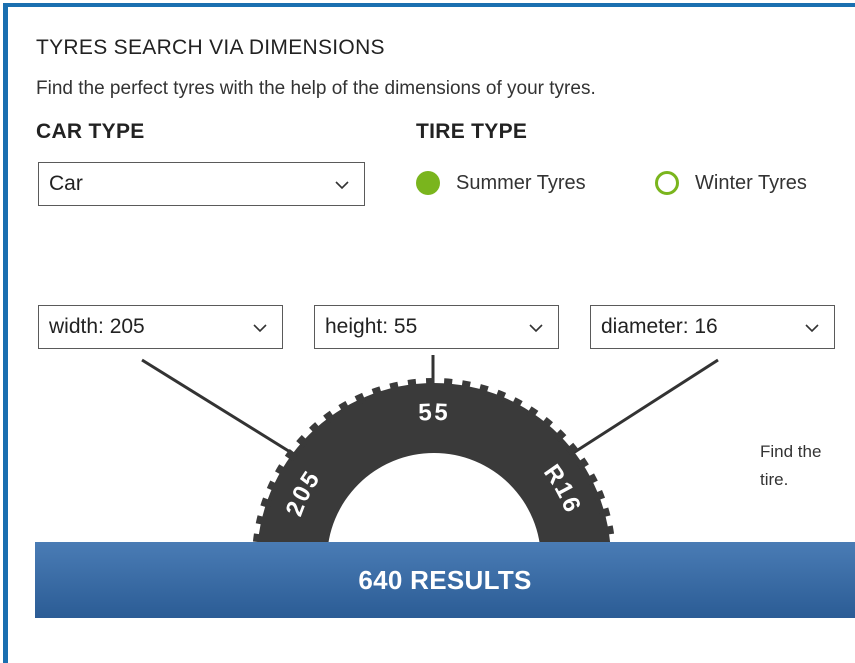 This screenshot has width=855, height=663. I want to click on results-label: 640 RESULTS, so click(445, 579).